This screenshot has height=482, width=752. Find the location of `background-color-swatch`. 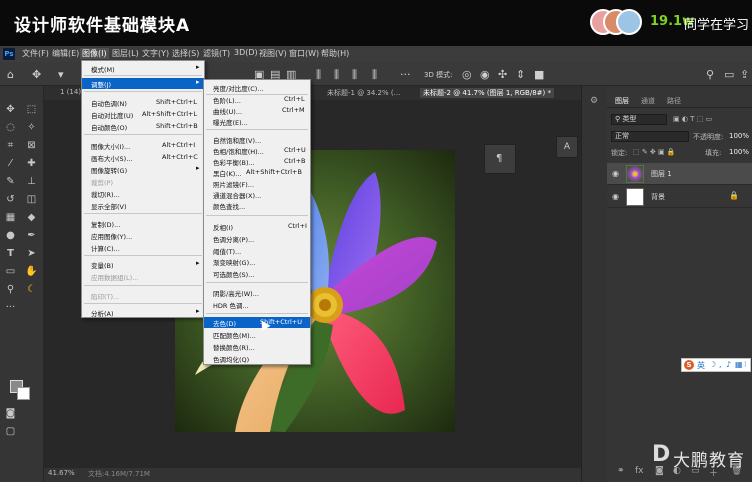

background-color-swatch is located at coordinates (23, 393).